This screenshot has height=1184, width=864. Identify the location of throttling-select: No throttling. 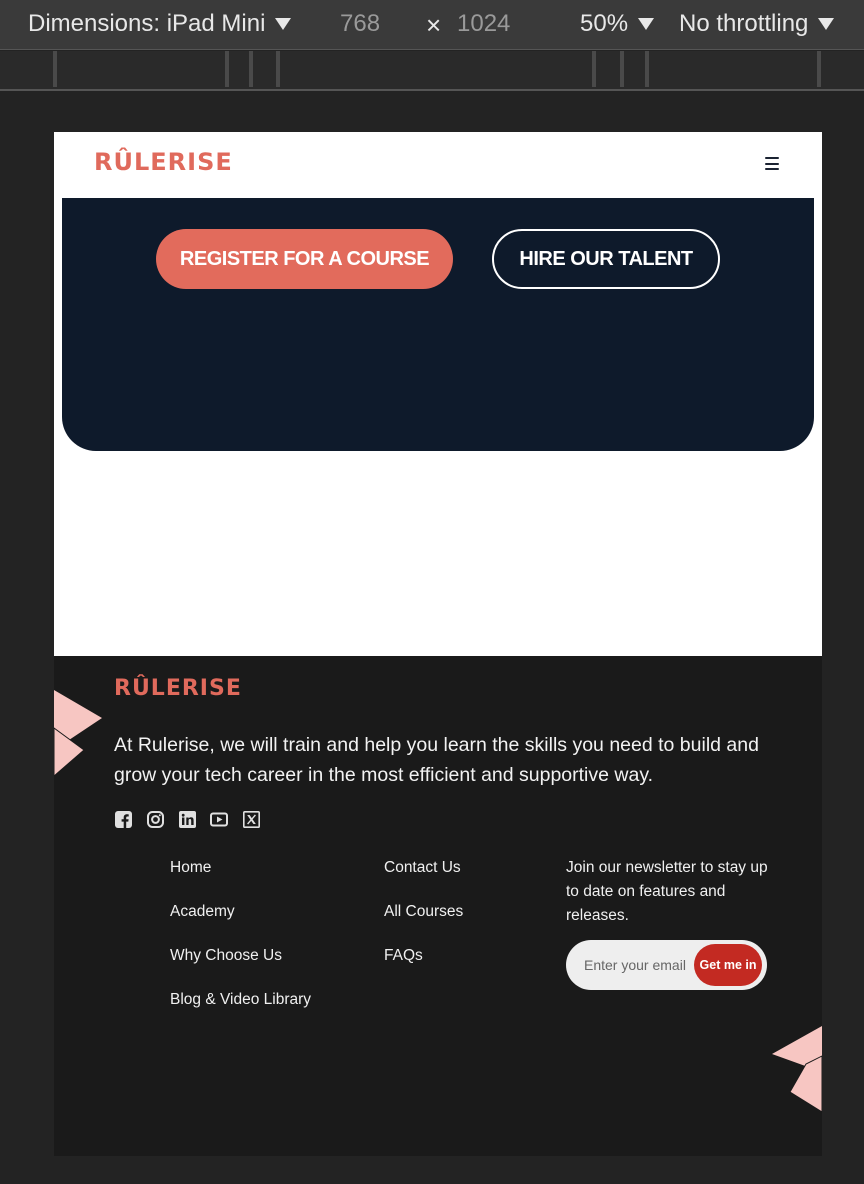
(757, 24).